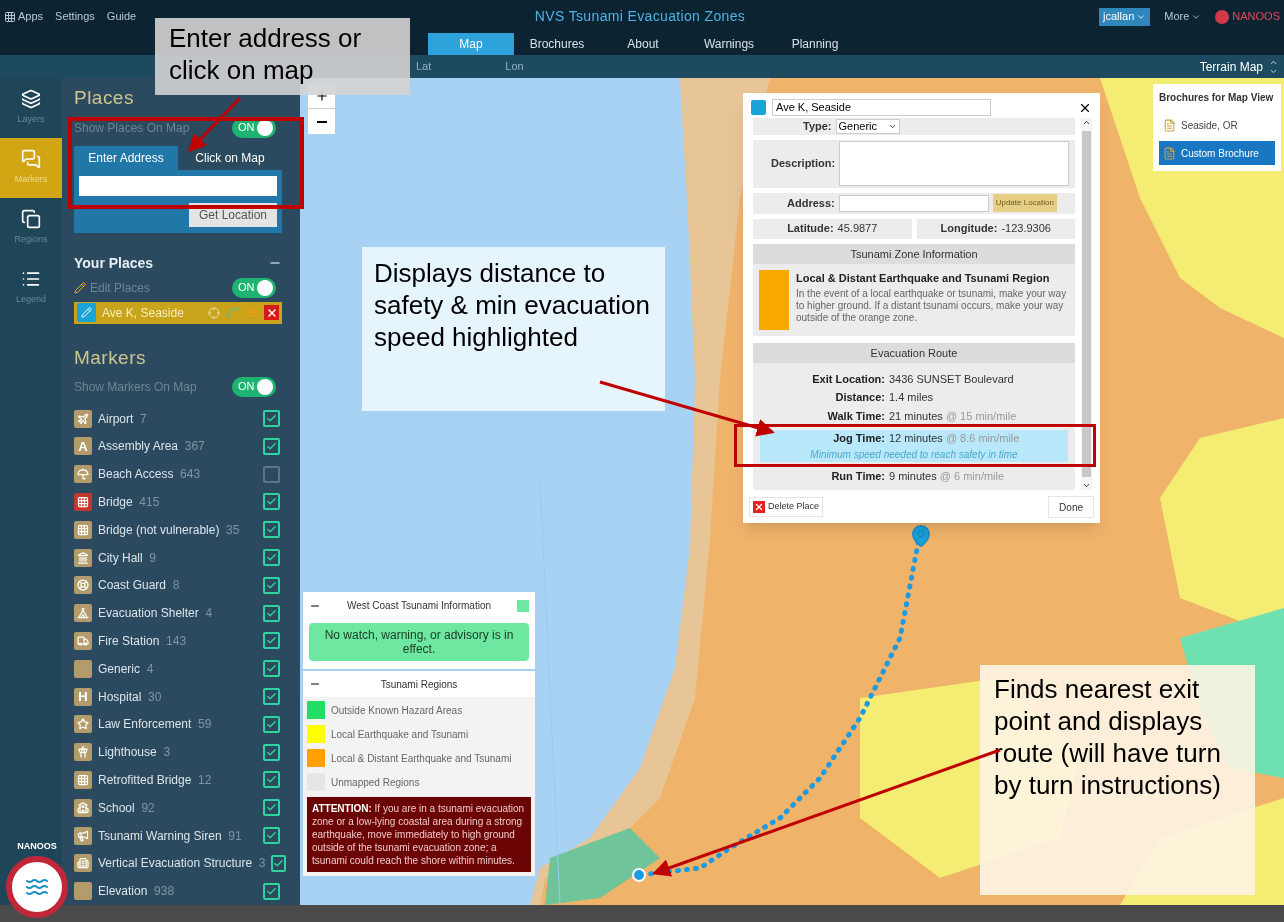 The height and width of the screenshot is (922, 1284). Describe the element at coordinates (31, 16) in the screenshot. I see `top-menu-item: Apps` at that location.